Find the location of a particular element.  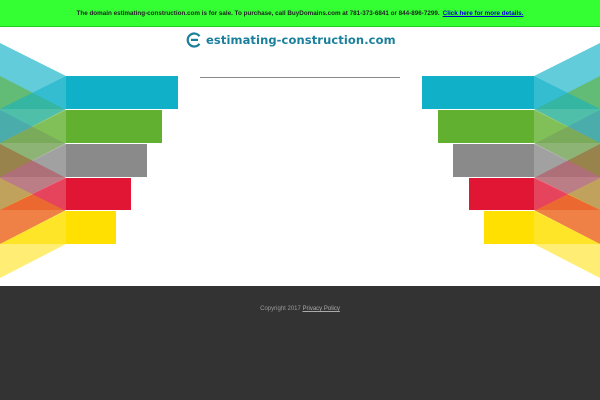

left-bar-yellow is located at coordinates (91, 227).